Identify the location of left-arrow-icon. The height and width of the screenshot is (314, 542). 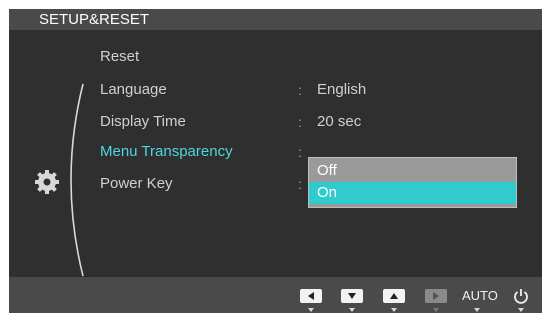
(311, 296).